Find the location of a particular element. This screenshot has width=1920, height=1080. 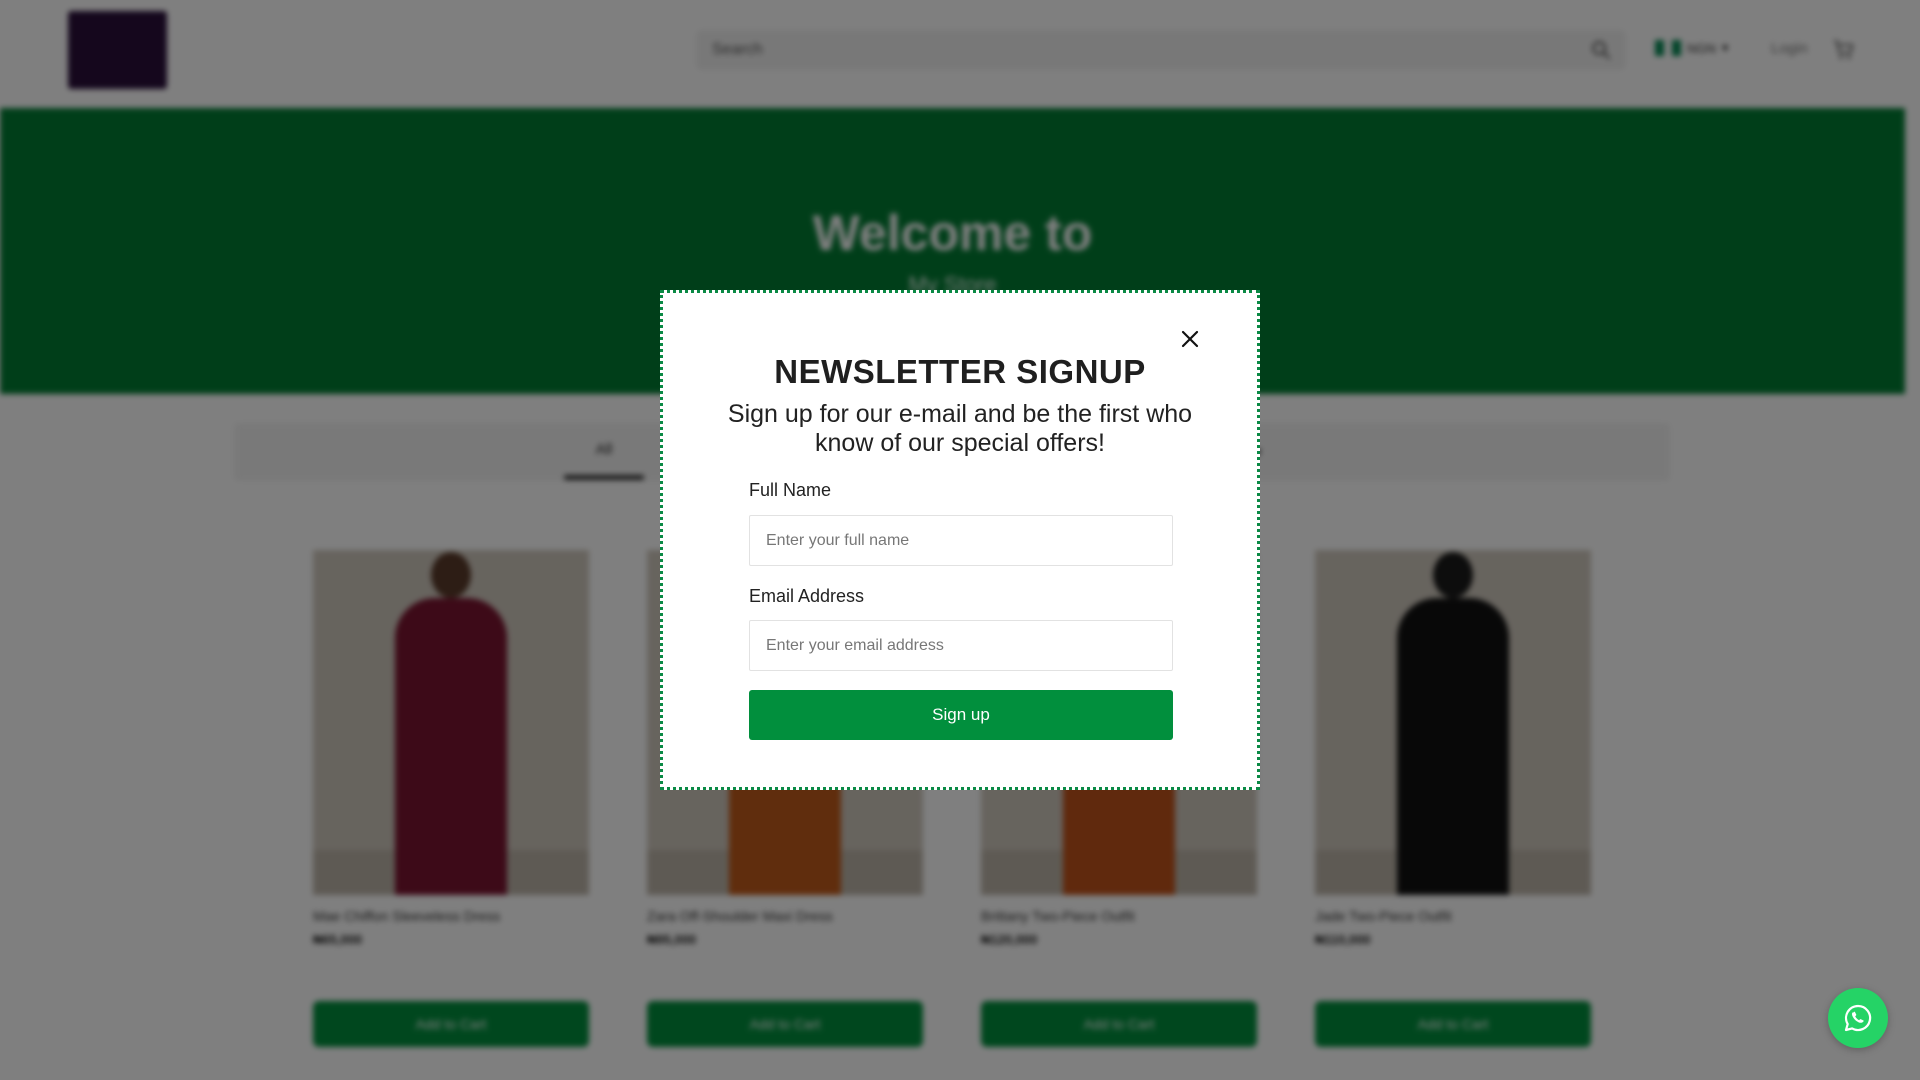

close-button is located at coordinates (1190, 339).